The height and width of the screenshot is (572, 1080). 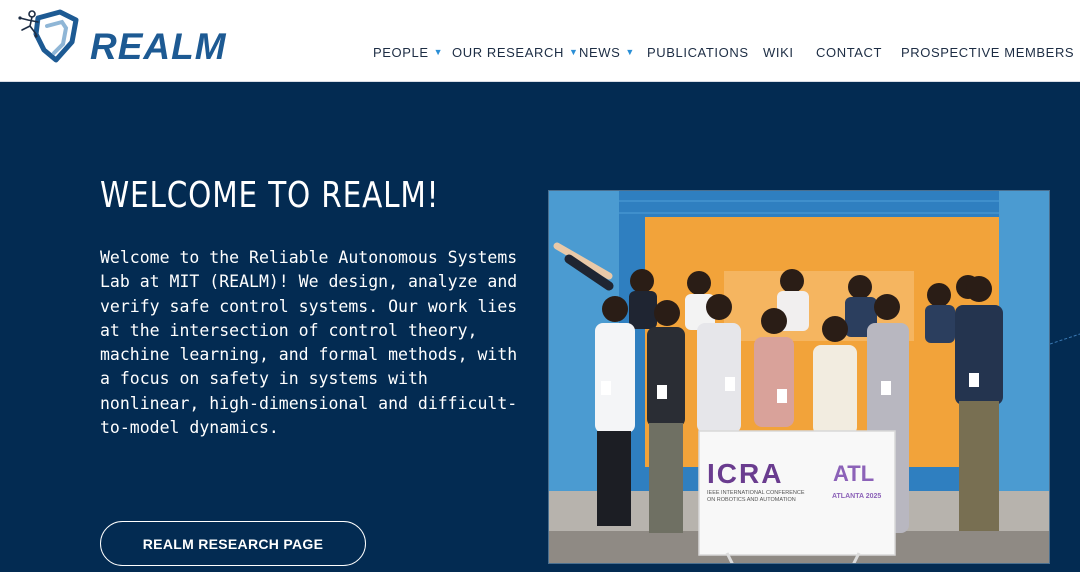 What do you see at coordinates (270, 195) in the screenshot?
I see `page-title: WELCOME TO REALM!` at bounding box center [270, 195].